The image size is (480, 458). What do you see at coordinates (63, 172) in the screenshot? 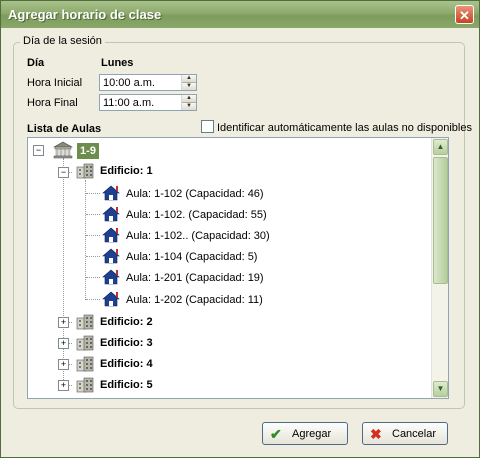
I see `building-1-expander: −` at bounding box center [63, 172].